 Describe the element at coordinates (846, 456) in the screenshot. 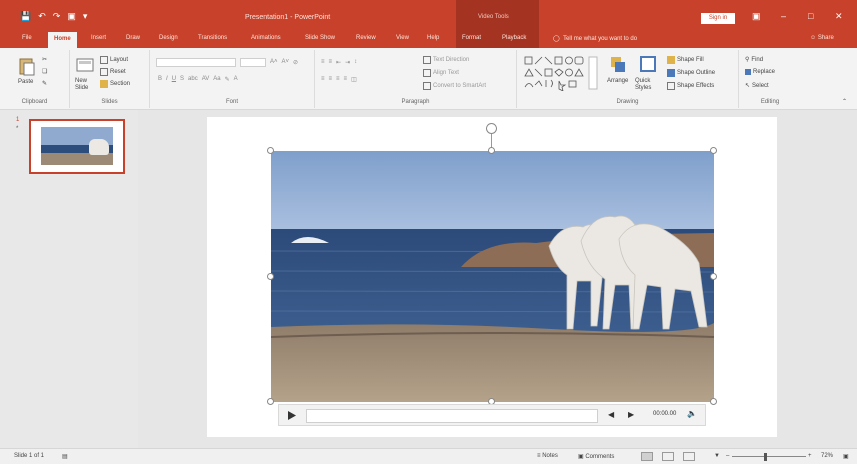

I see `fit-to-window-icon: ▣` at that location.